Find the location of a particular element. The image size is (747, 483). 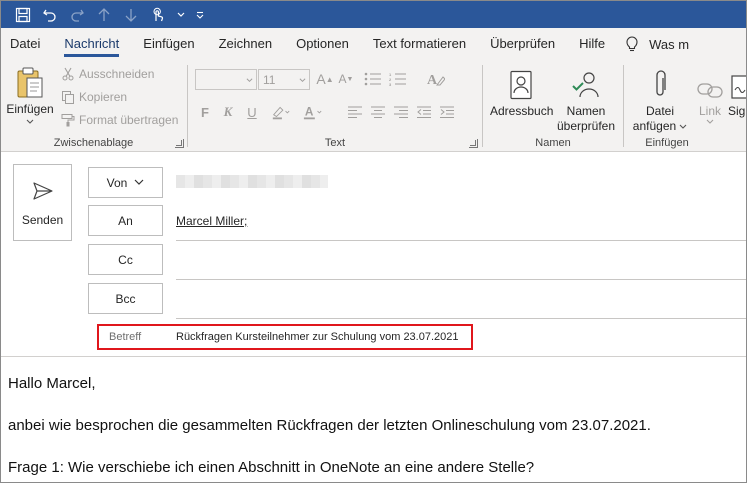

shrink-font-icon: A ▼ is located at coordinates (346, 79).